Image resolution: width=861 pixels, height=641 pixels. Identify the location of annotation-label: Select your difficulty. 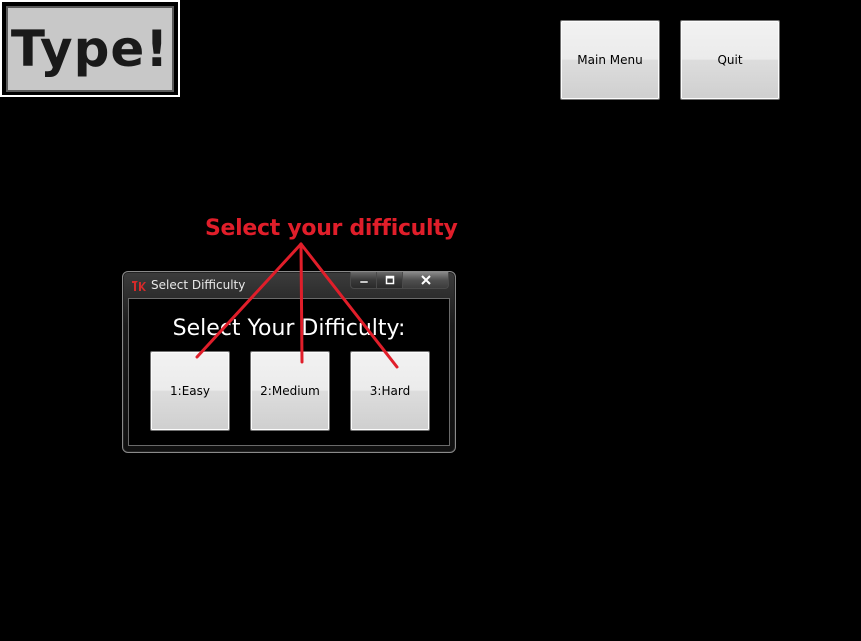
(331, 228).